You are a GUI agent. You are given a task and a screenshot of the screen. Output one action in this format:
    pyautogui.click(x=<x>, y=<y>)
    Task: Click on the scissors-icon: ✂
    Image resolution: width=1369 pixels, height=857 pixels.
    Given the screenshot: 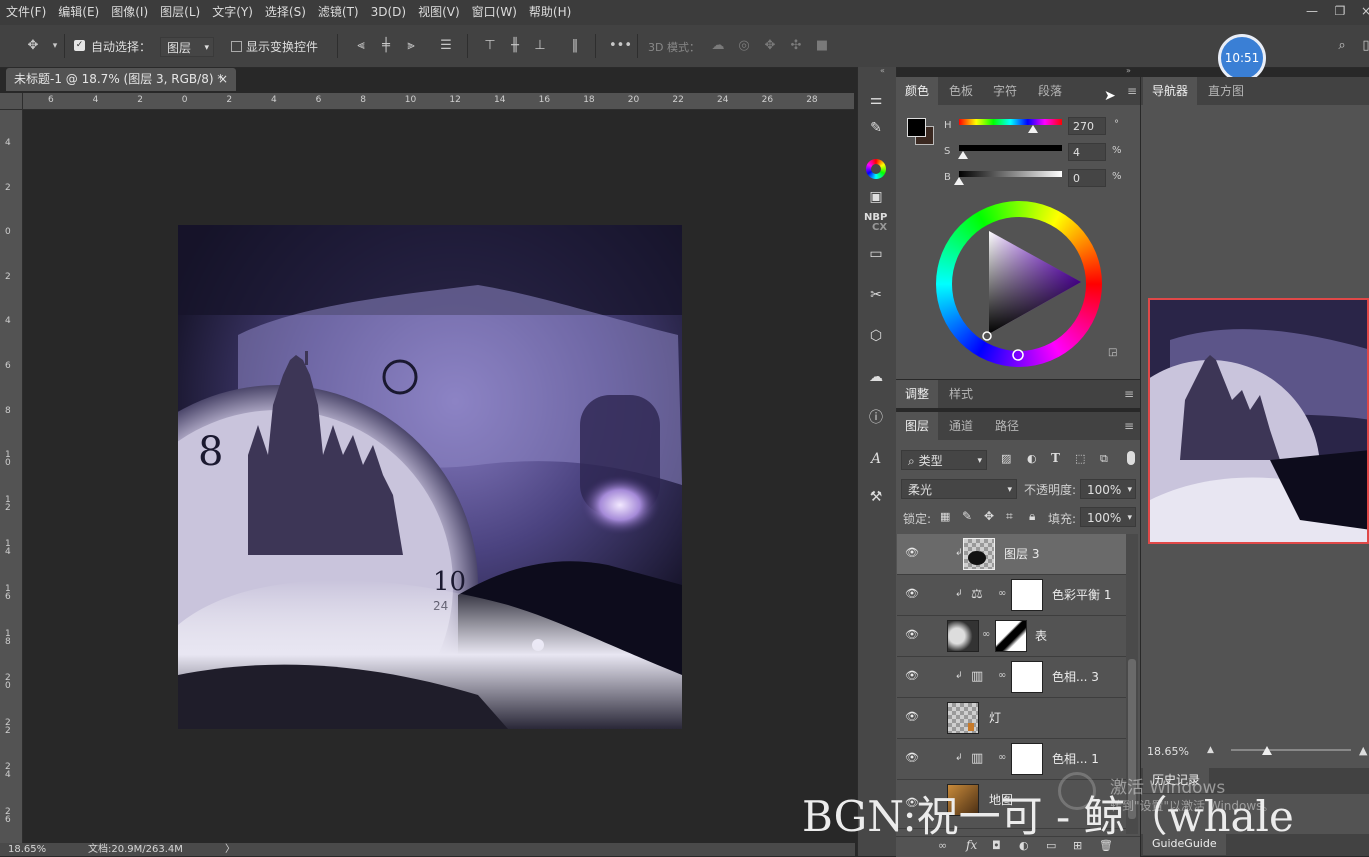 What is the action you would take?
    pyautogui.click(x=876, y=295)
    